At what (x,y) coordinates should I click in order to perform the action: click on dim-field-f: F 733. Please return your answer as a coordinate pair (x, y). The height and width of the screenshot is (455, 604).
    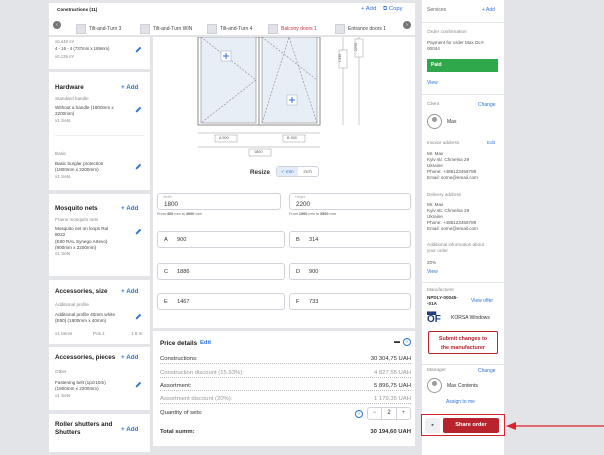
    Looking at the image, I should click on (350, 301).